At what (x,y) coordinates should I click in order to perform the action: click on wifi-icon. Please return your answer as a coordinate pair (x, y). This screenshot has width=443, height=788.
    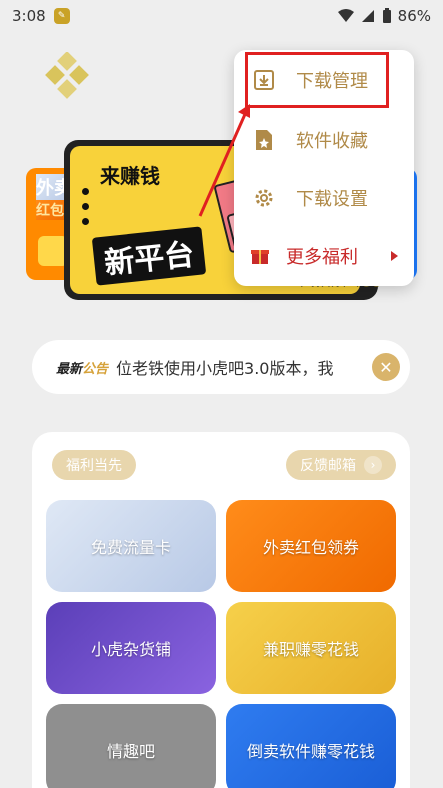
    Looking at the image, I should click on (345, 15).